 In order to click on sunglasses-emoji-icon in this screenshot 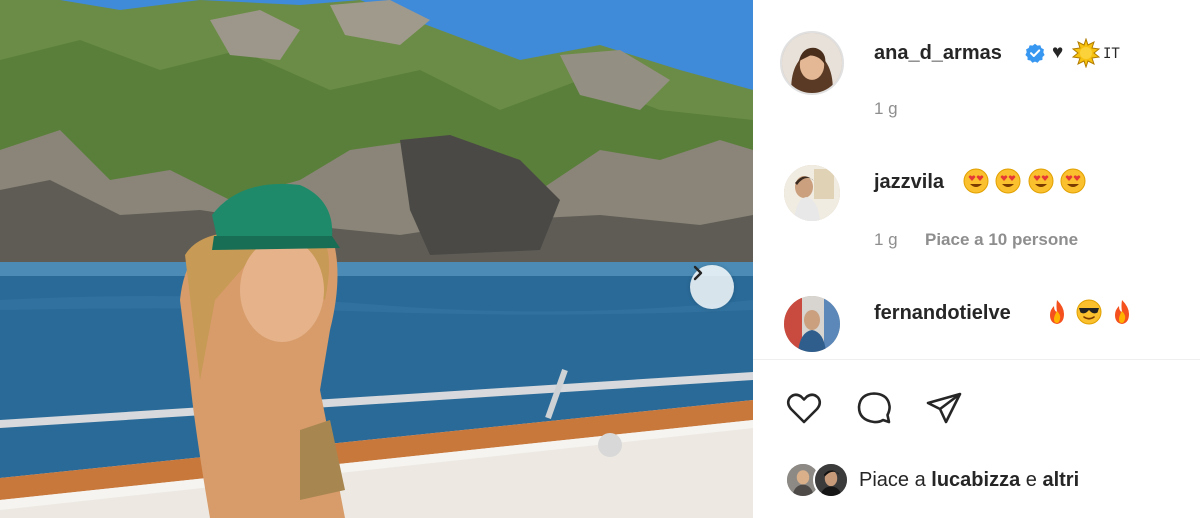, I will do `click(1089, 312)`.